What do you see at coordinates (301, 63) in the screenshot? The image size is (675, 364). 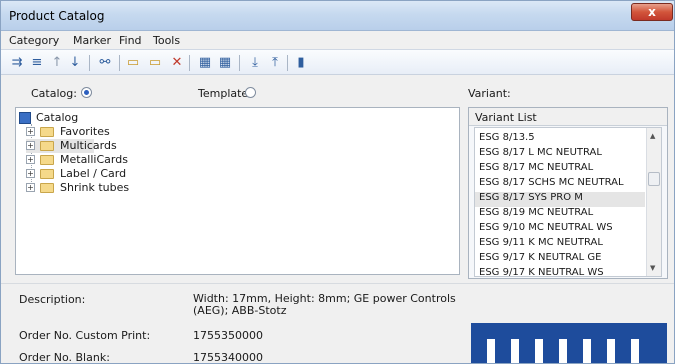 I see `book-icon: ▮` at bounding box center [301, 63].